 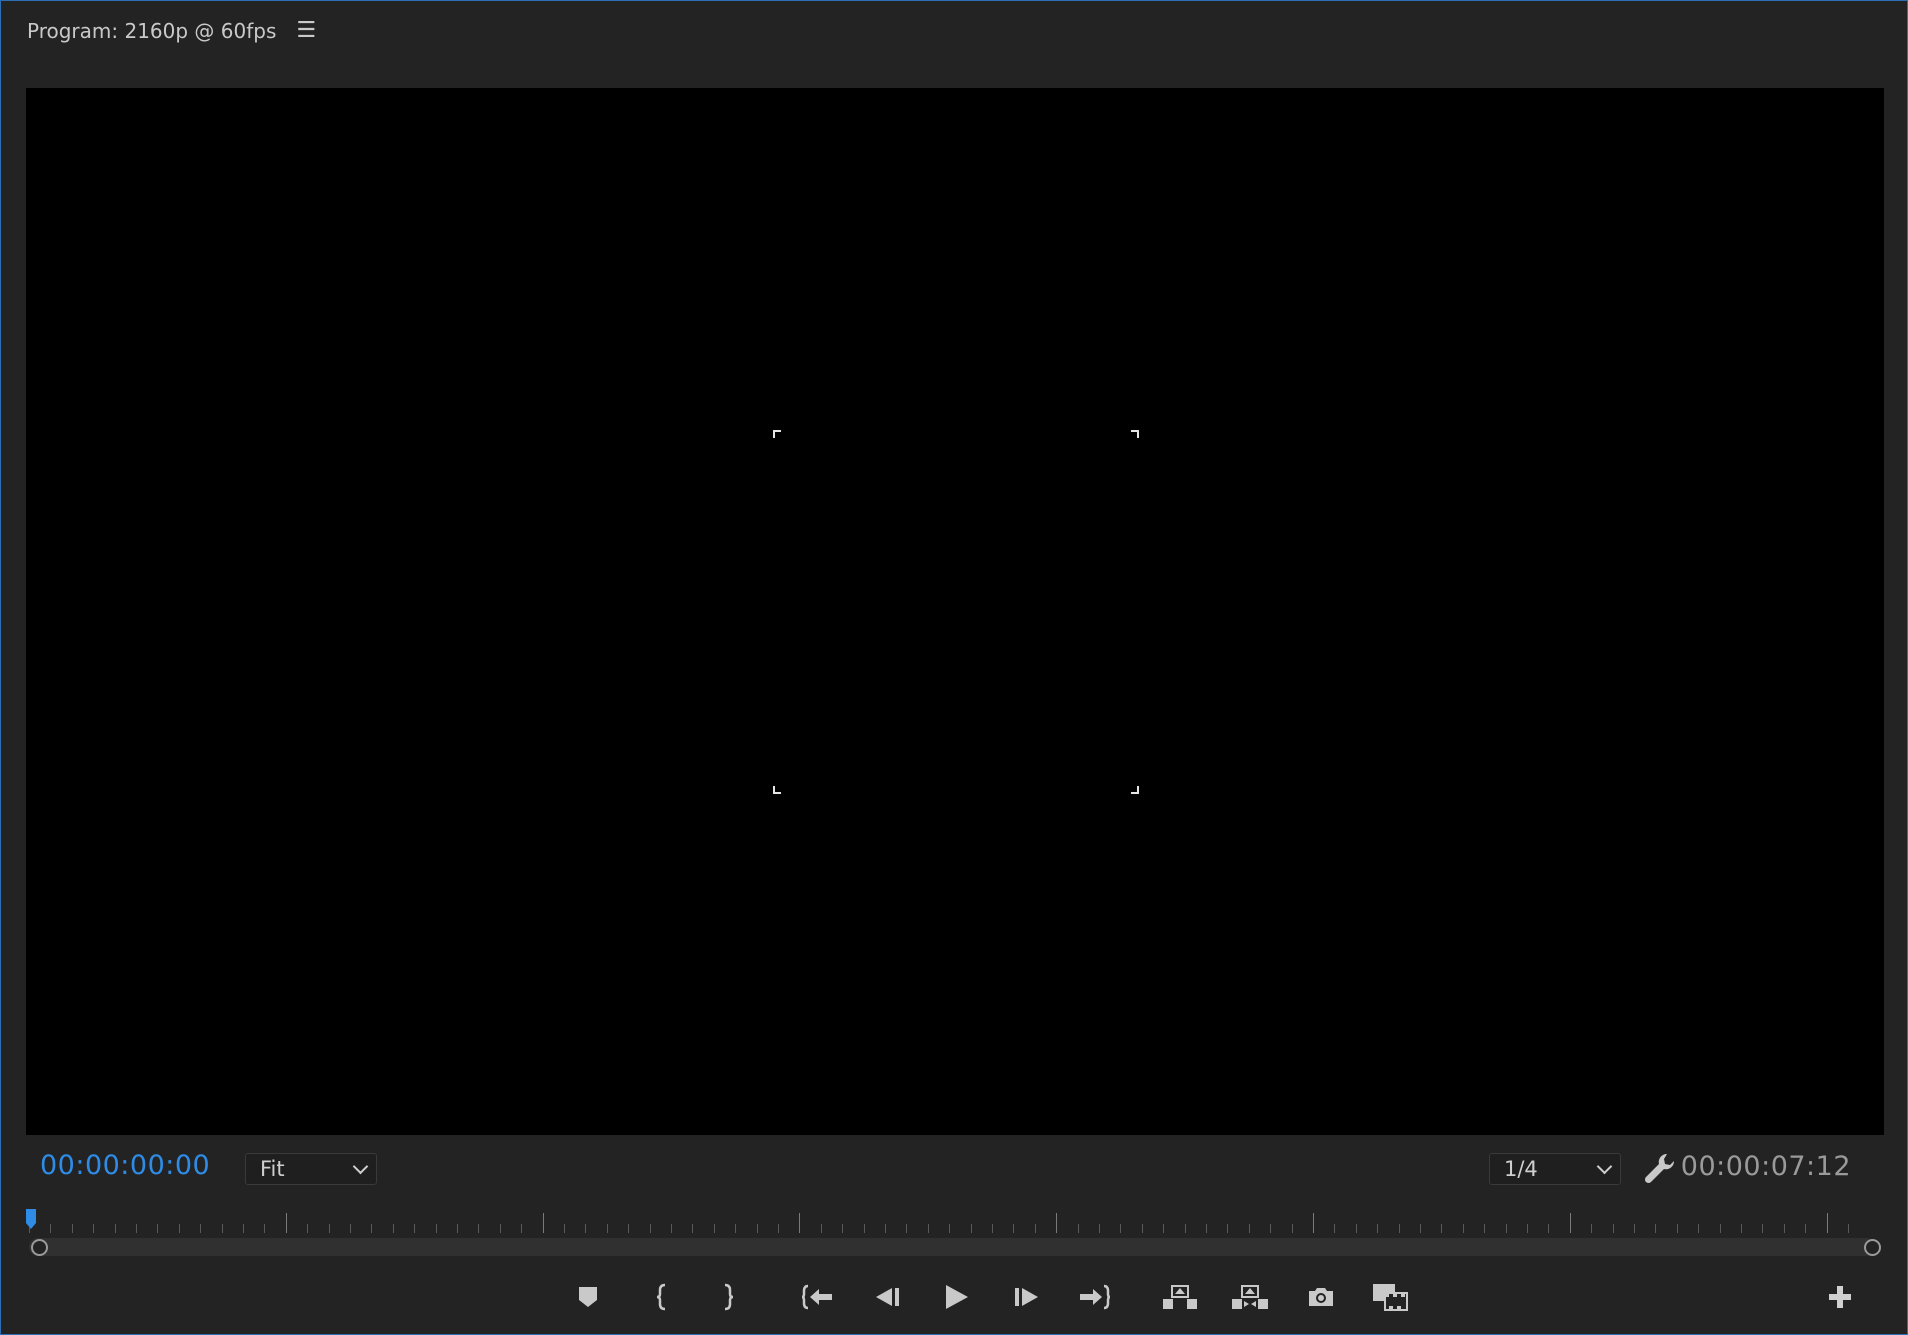 I want to click on go-to-in-button, so click(x=818, y=1297).